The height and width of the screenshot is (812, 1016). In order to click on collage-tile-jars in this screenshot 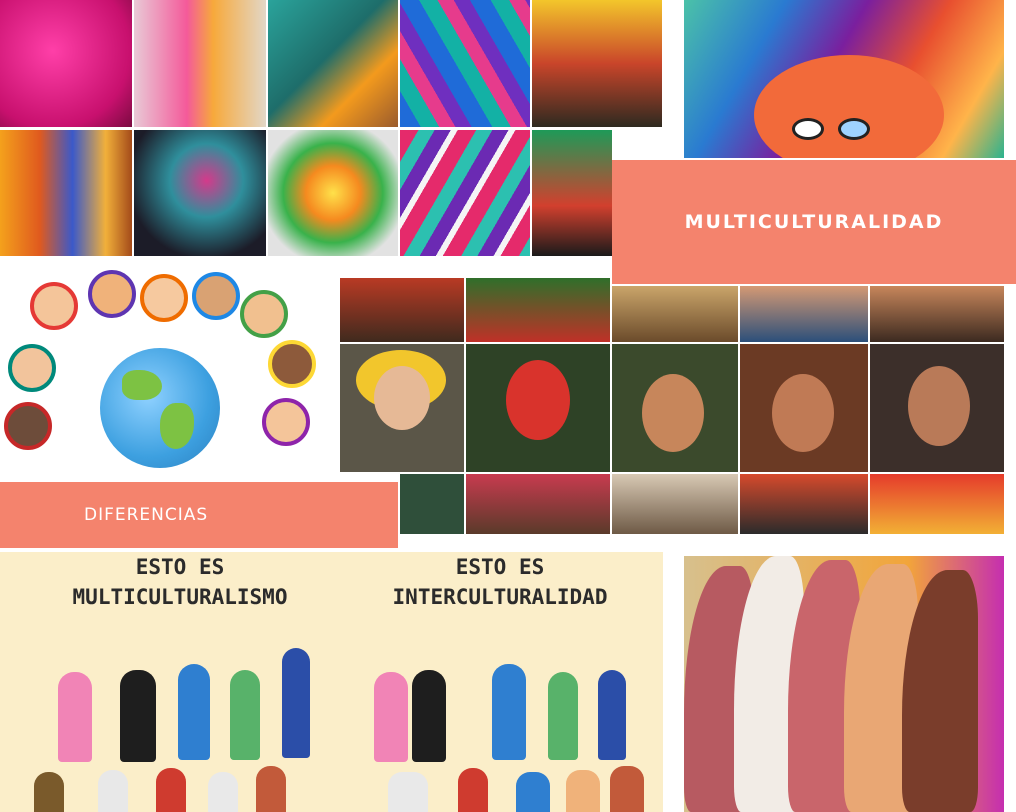, I will do `click(200, 63)`.